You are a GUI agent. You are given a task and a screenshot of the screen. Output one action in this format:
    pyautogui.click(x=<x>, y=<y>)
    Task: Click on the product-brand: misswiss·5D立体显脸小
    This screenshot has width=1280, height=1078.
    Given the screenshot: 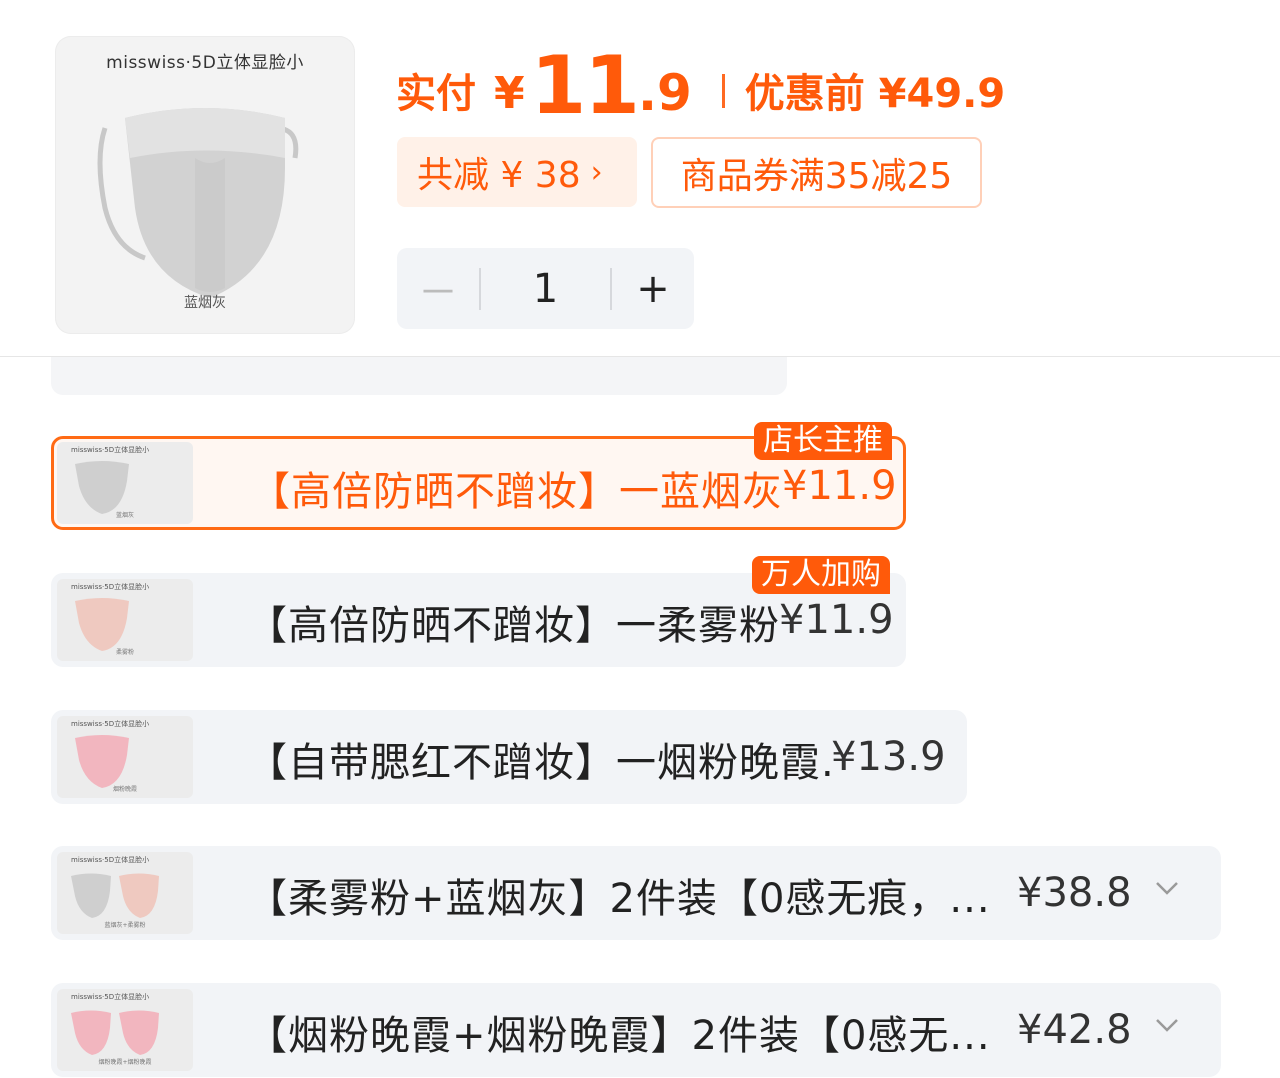 What is the action you would take?
    pyautogui.click(x=205, y=63)
    